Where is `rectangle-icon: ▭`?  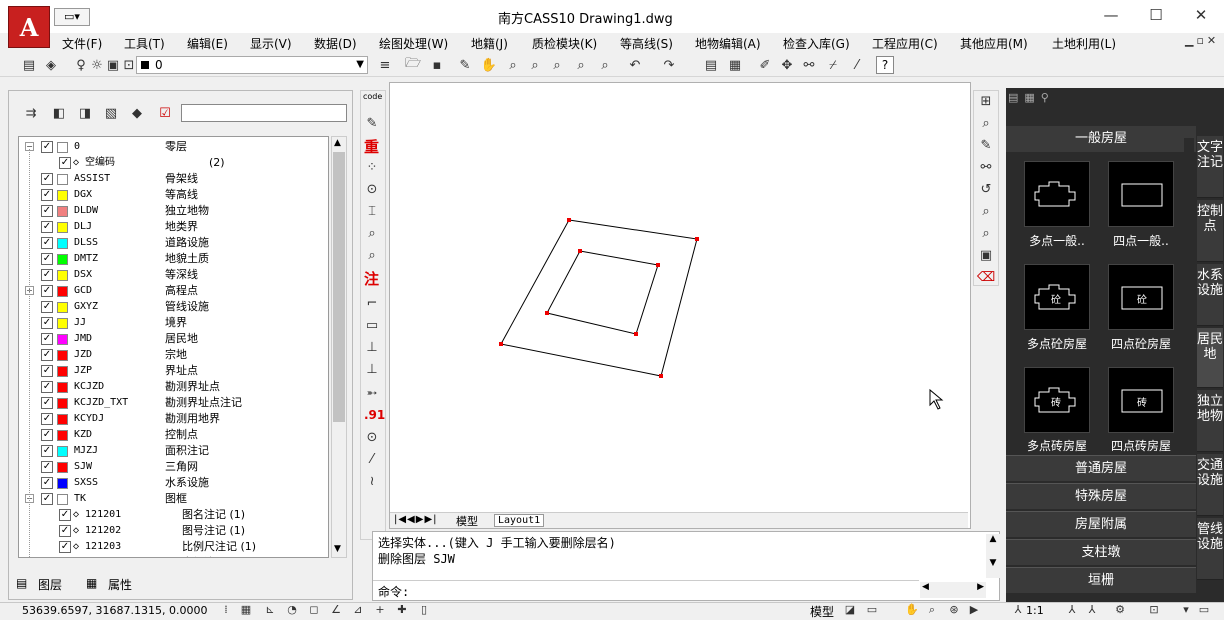
rectangle-icon: ▭ is located at coordinates (372, 325).